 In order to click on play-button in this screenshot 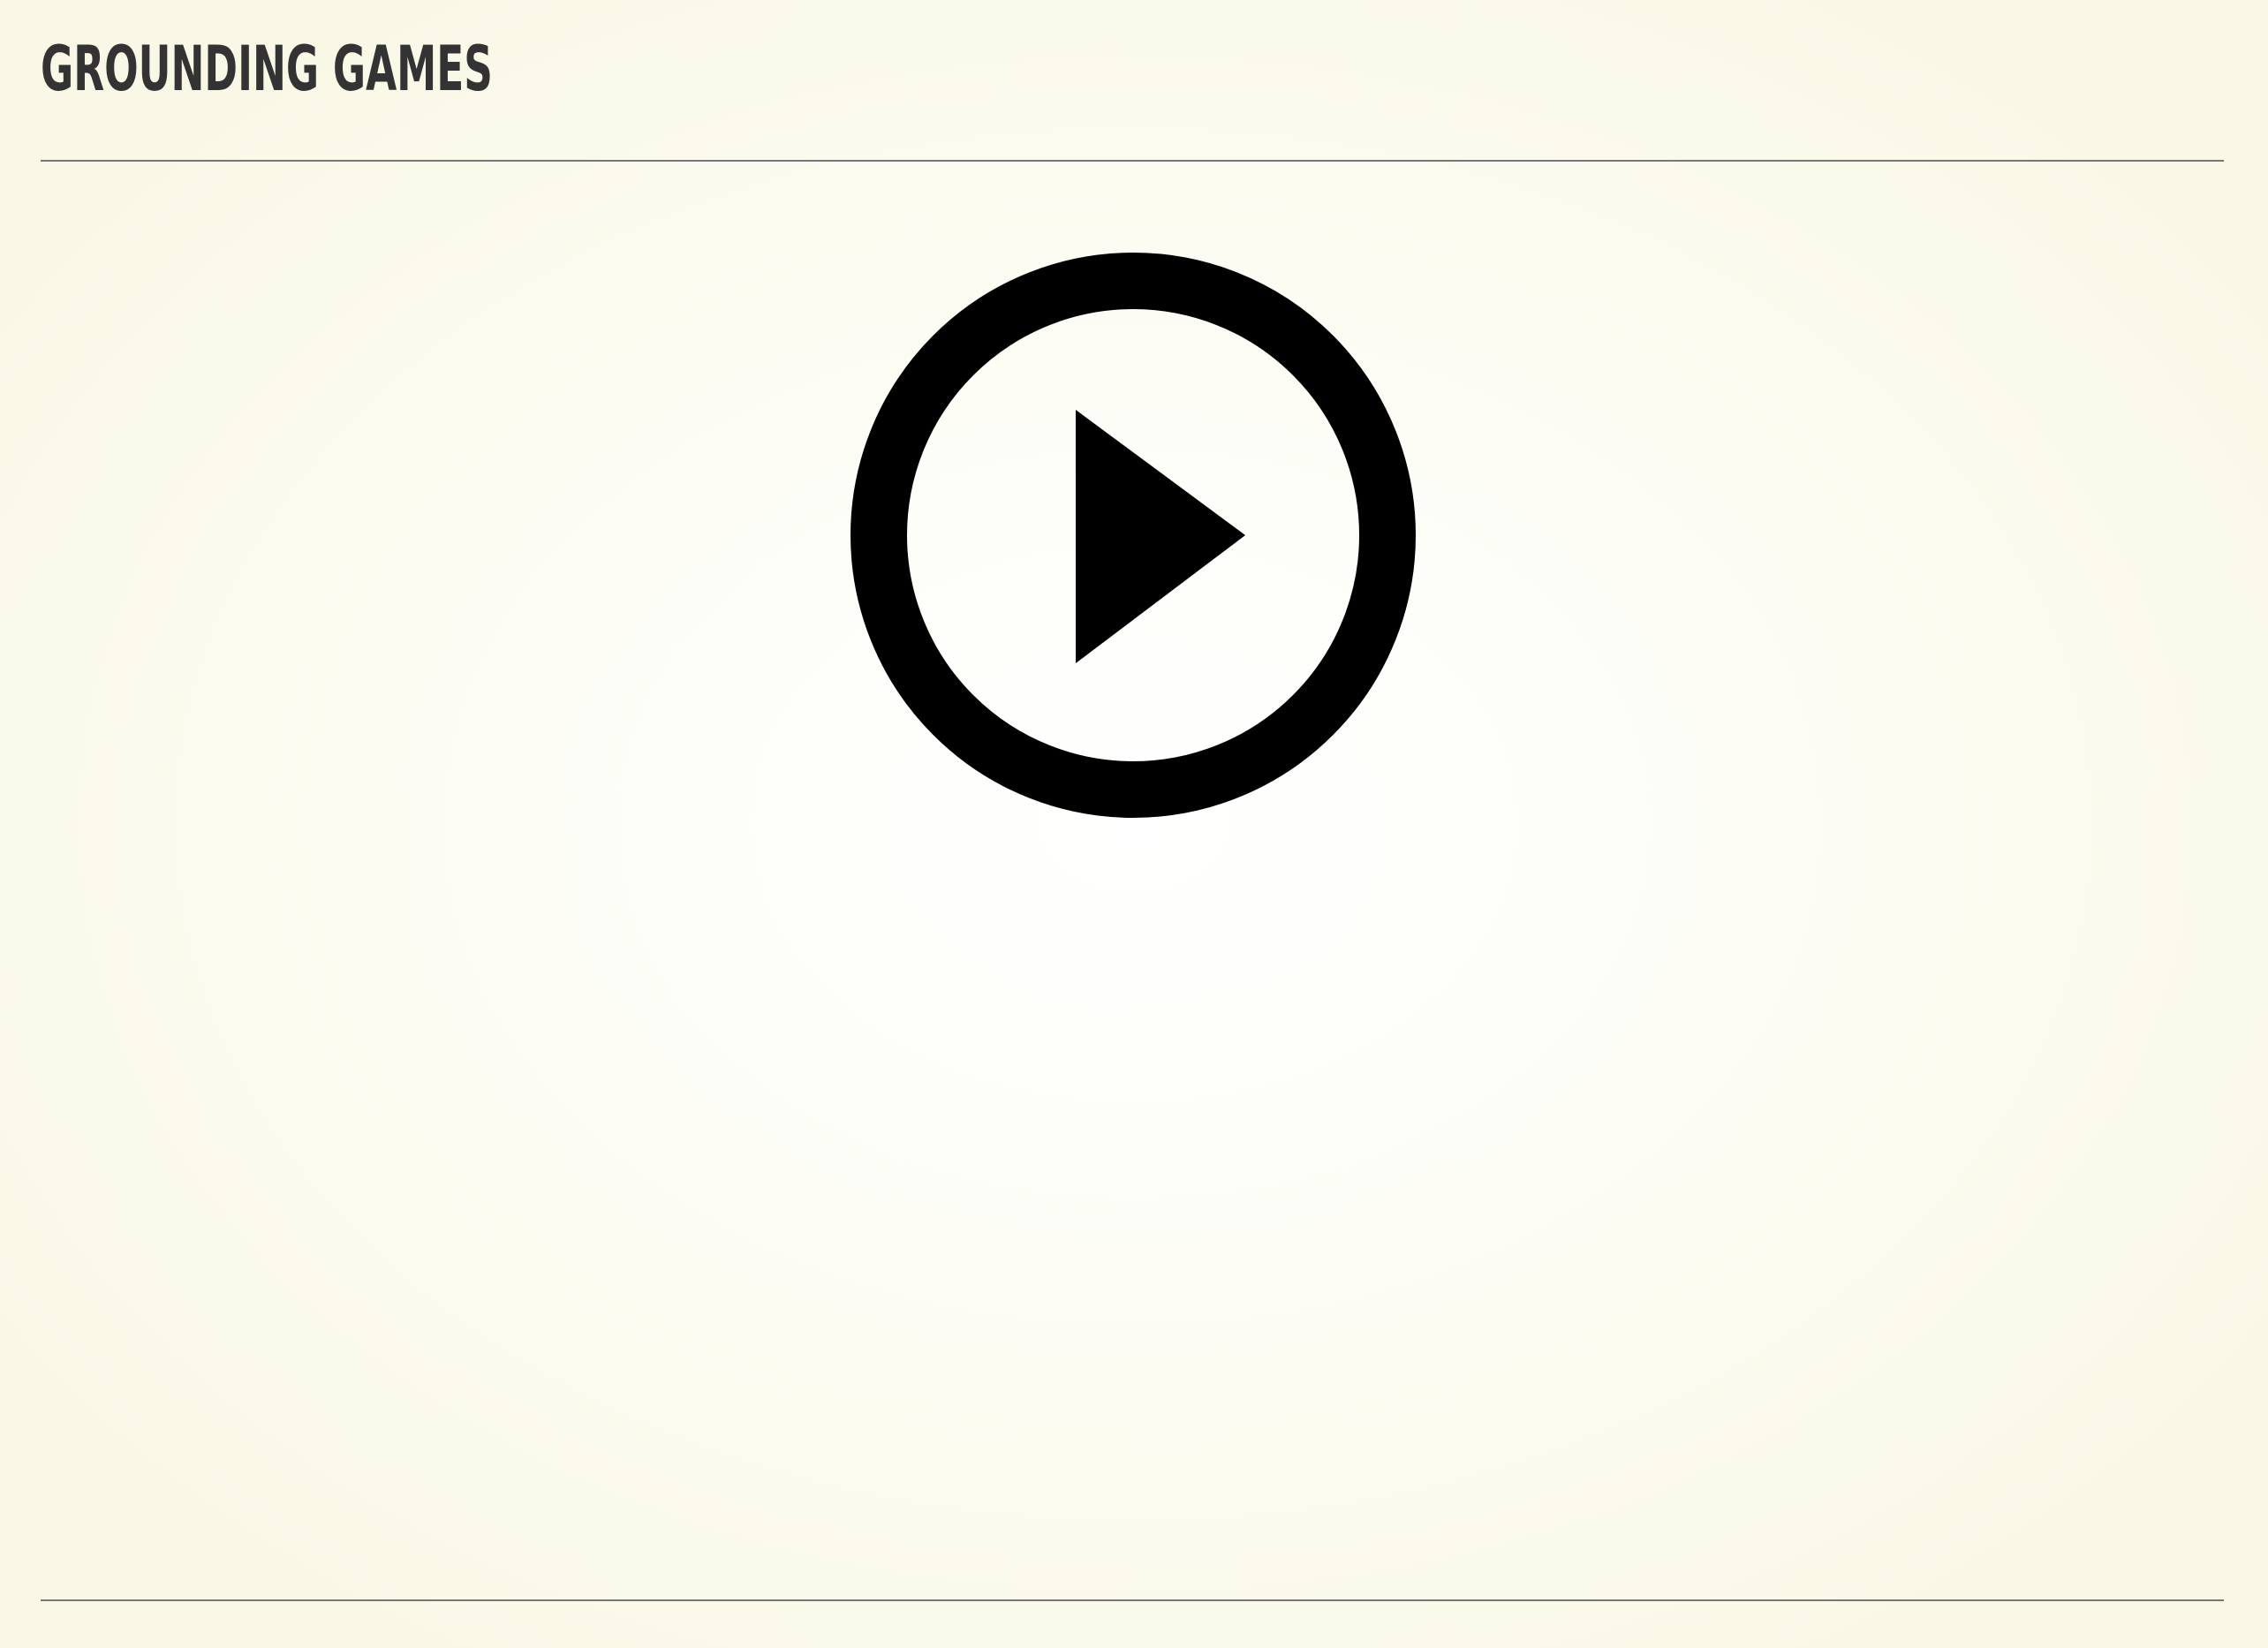, I will do `click(1133, 535)`.